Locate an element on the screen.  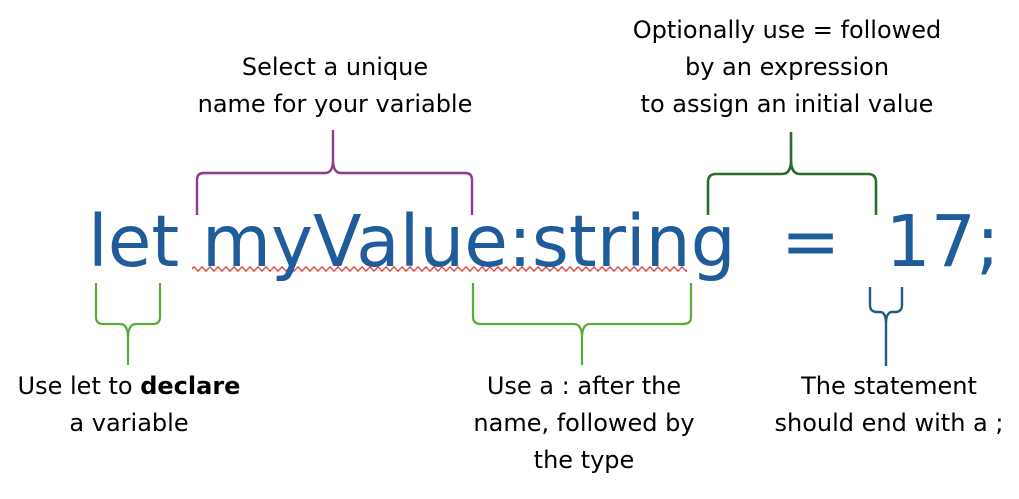
annotation-name-line2: name for your variable is located at coordinates (335, 104).